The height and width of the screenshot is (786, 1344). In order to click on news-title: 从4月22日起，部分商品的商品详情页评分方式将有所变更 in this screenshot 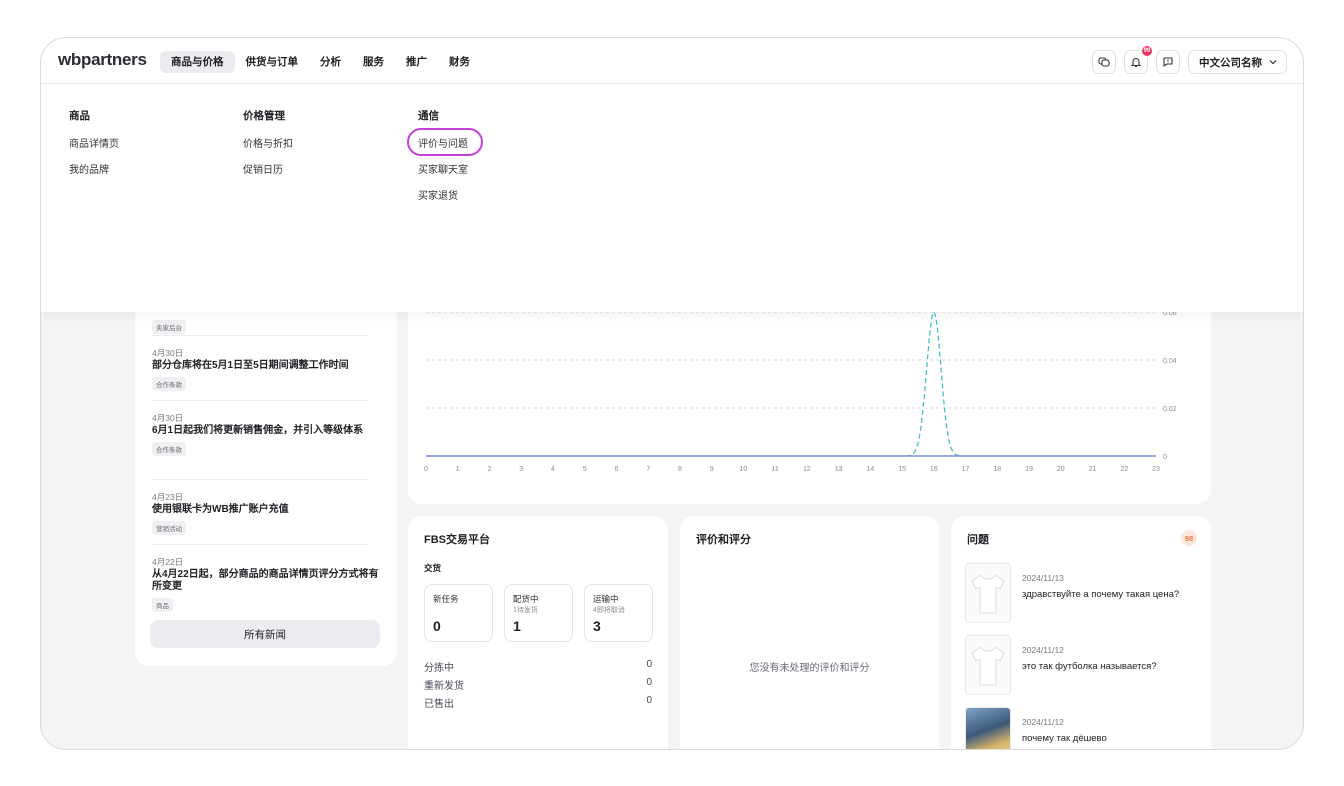, I will do `click(265, 580)`.